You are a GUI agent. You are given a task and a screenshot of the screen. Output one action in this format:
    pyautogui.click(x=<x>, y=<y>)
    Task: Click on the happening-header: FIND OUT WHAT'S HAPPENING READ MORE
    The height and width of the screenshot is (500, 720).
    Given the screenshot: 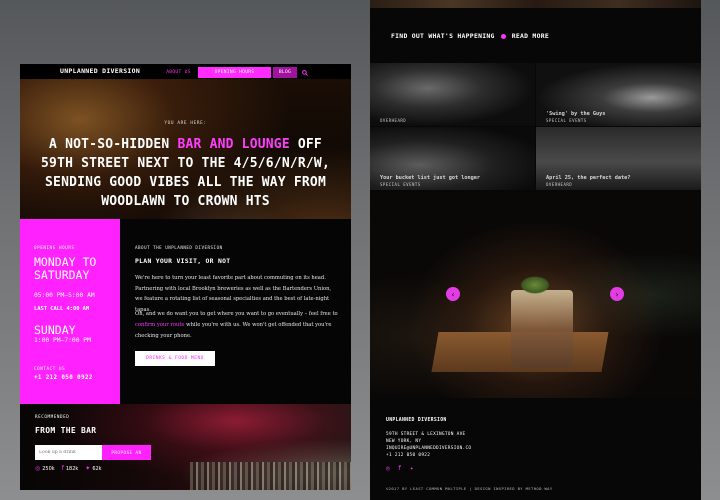 What is the action you would take?
    pyautogui.click(x=470, y=36)
    